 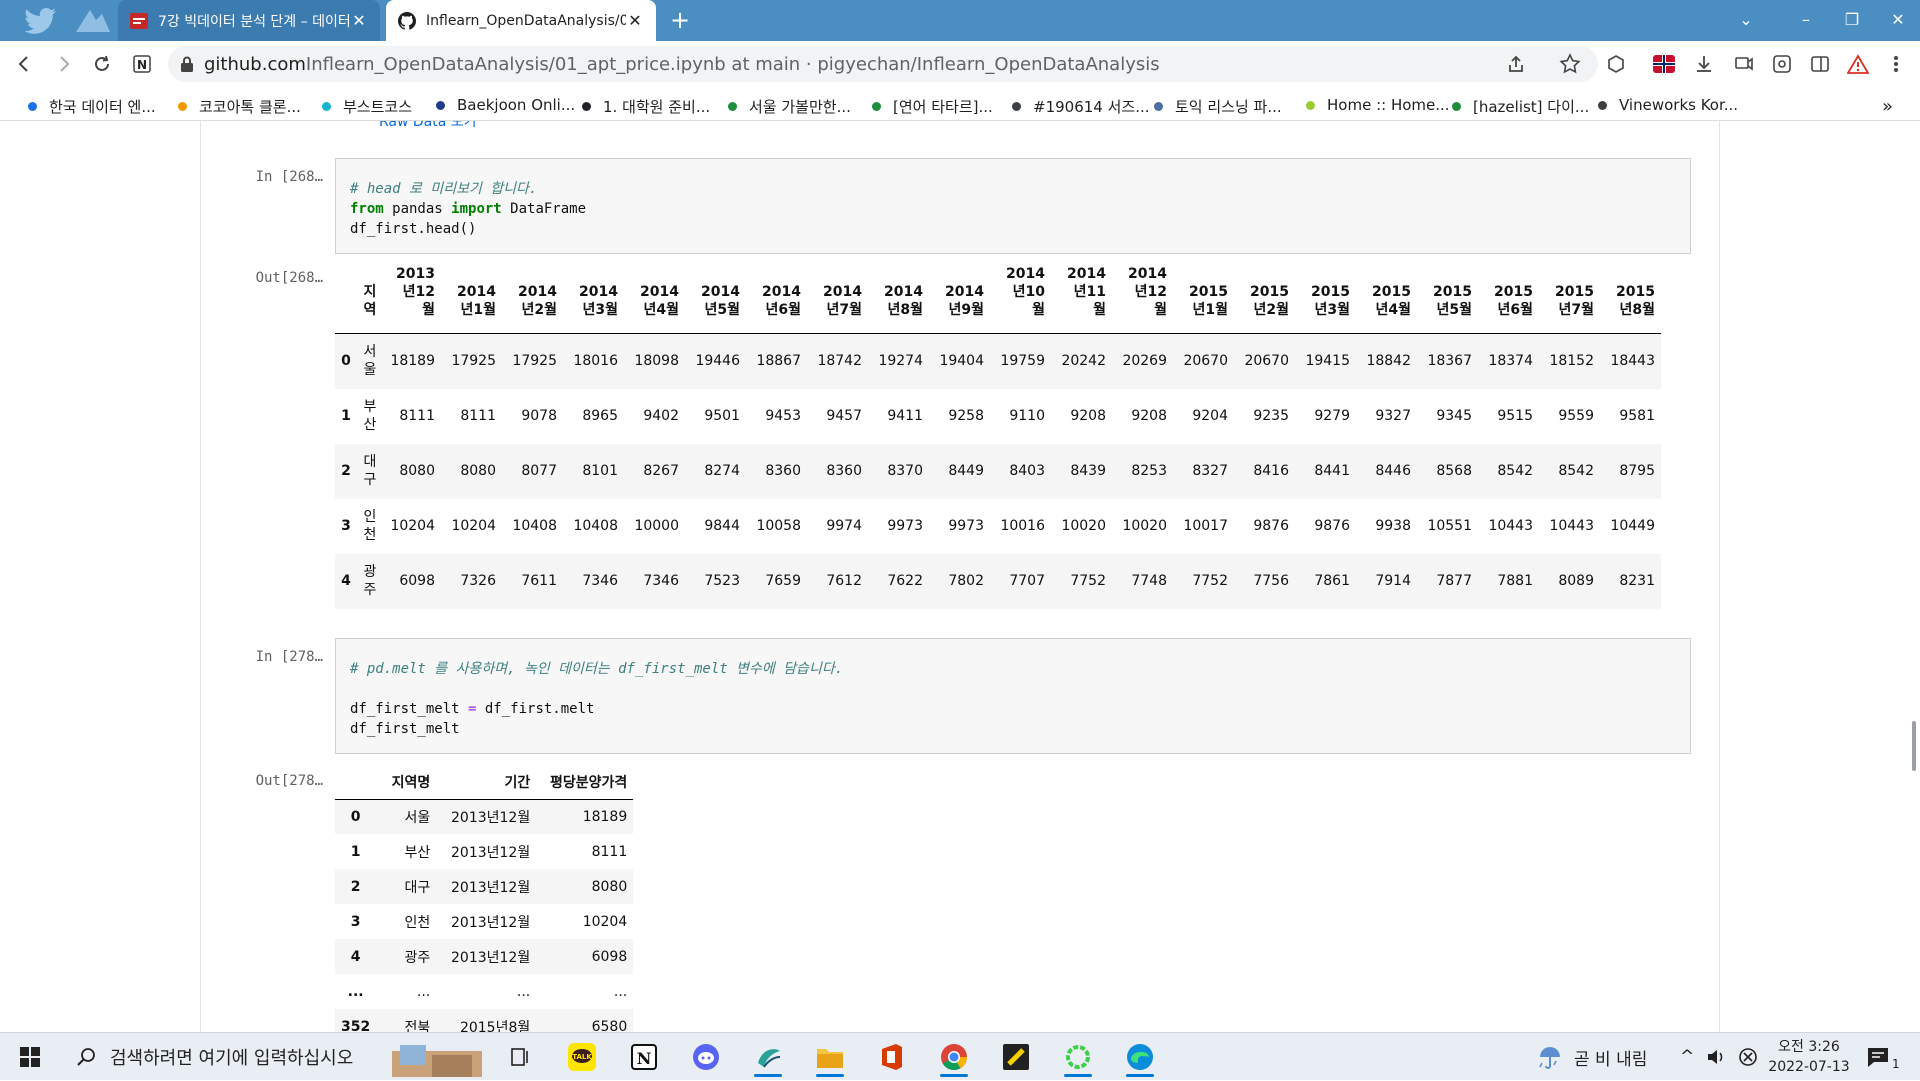 What do you see at coordinates (680, 20) in the screenshot?
I see `new-tab-button: +` at bounding box center [680, 20].